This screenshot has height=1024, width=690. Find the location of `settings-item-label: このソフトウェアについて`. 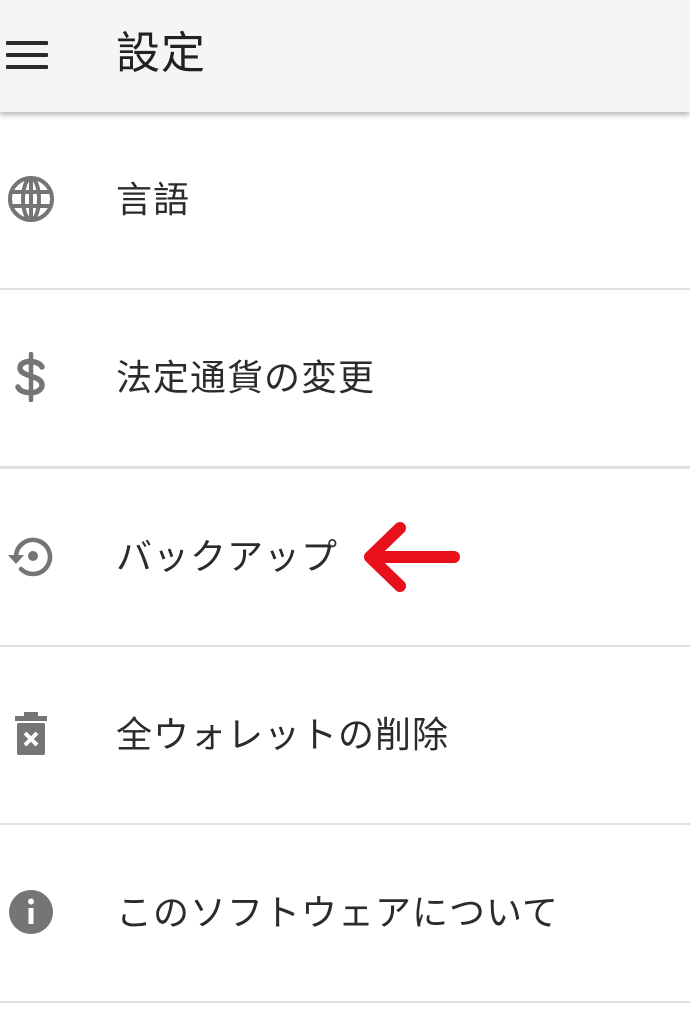

settings-item-label: このソフトウェアについて is located at coordinates (337, 913).